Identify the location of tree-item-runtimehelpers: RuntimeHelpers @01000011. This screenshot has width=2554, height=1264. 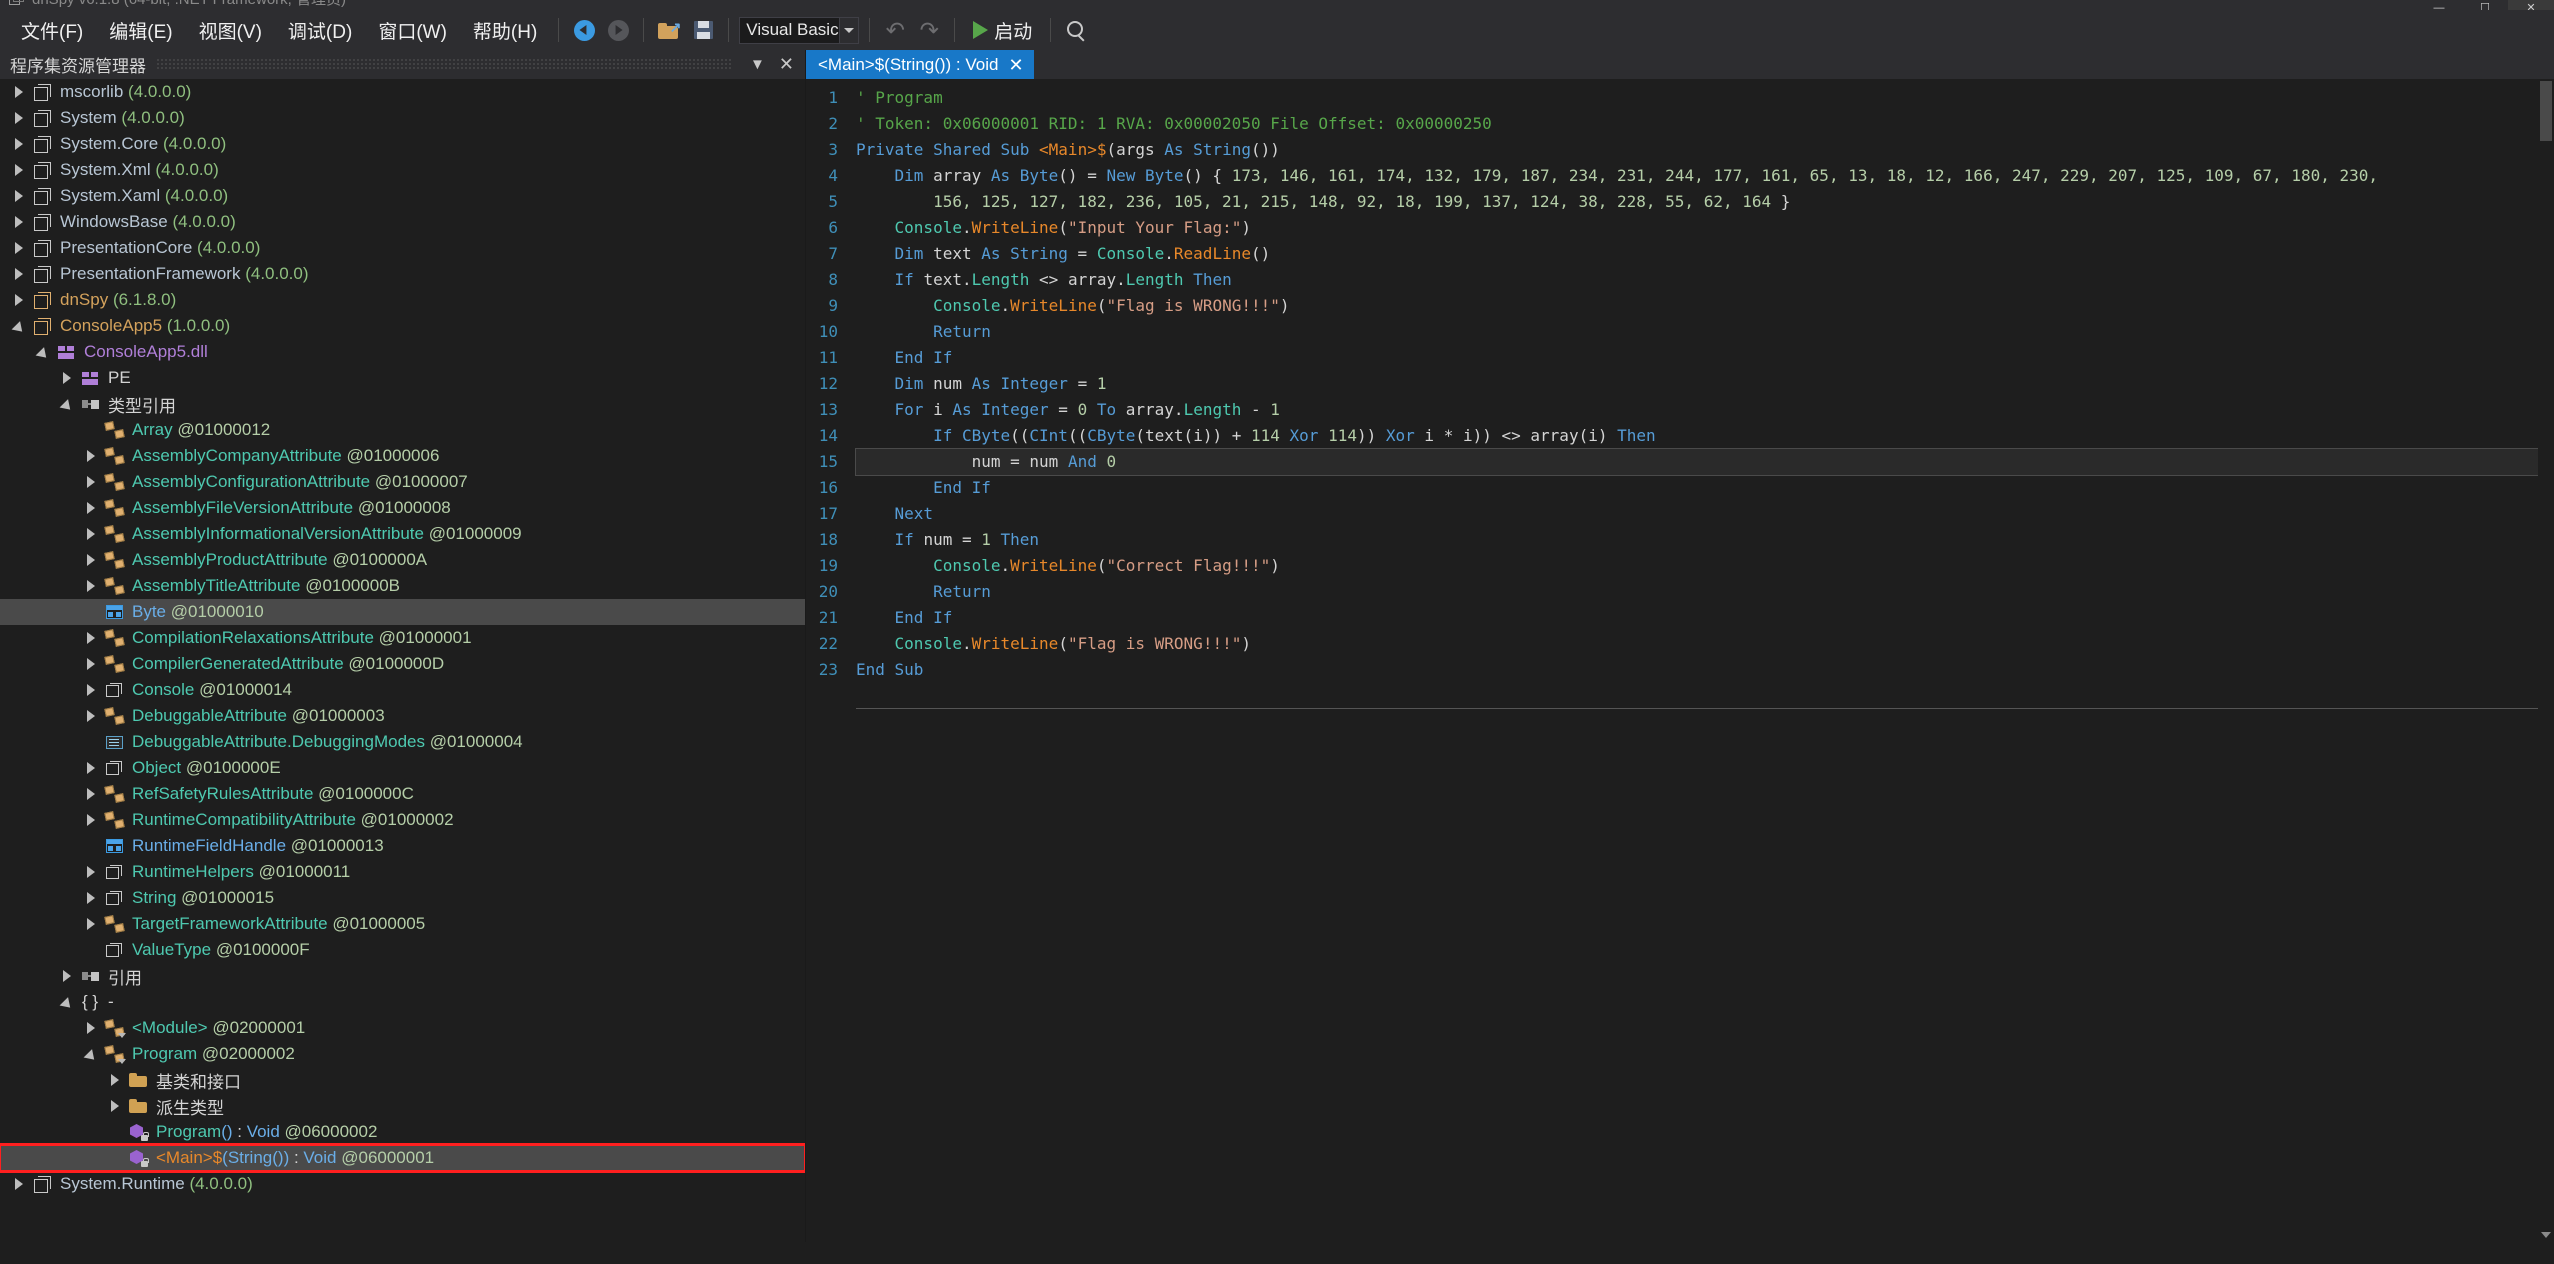
(402, 872).